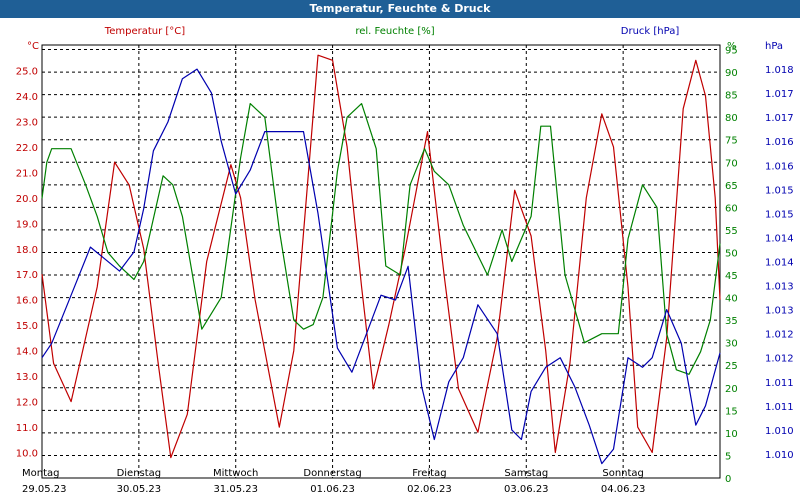 This screenshot has width=800, height=500. I want to click on temperature-tick-label: 17.0, so click(27, 275).